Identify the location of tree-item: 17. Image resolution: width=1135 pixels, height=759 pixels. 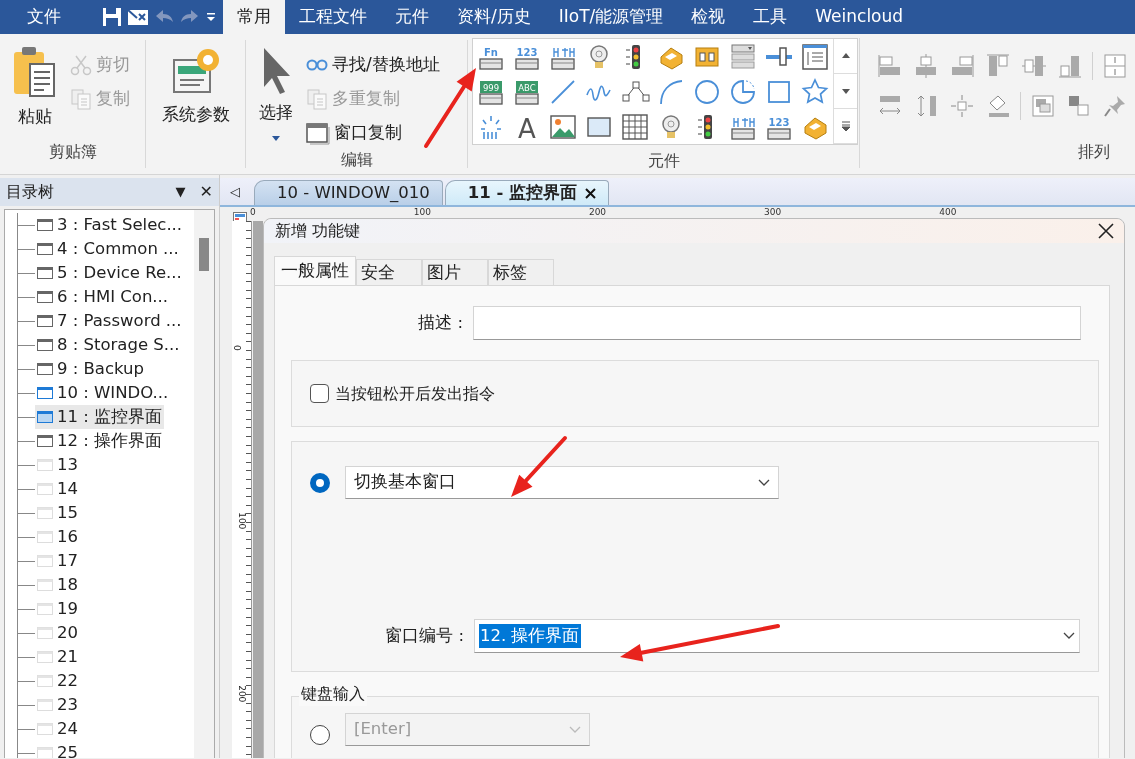
(57, 561).